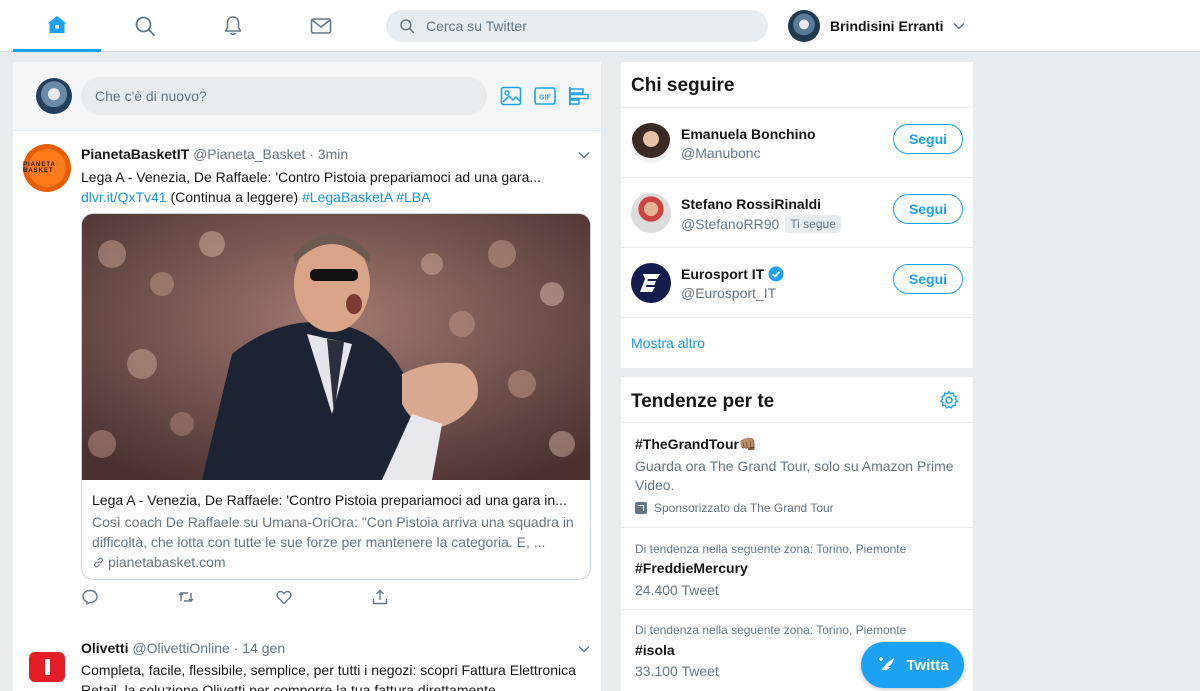 The image size is (1200, 691). What do you see at coordinates (776, 274) in the screenshot?
I see `verified-badge-icon` at bounding box center [776, 274].